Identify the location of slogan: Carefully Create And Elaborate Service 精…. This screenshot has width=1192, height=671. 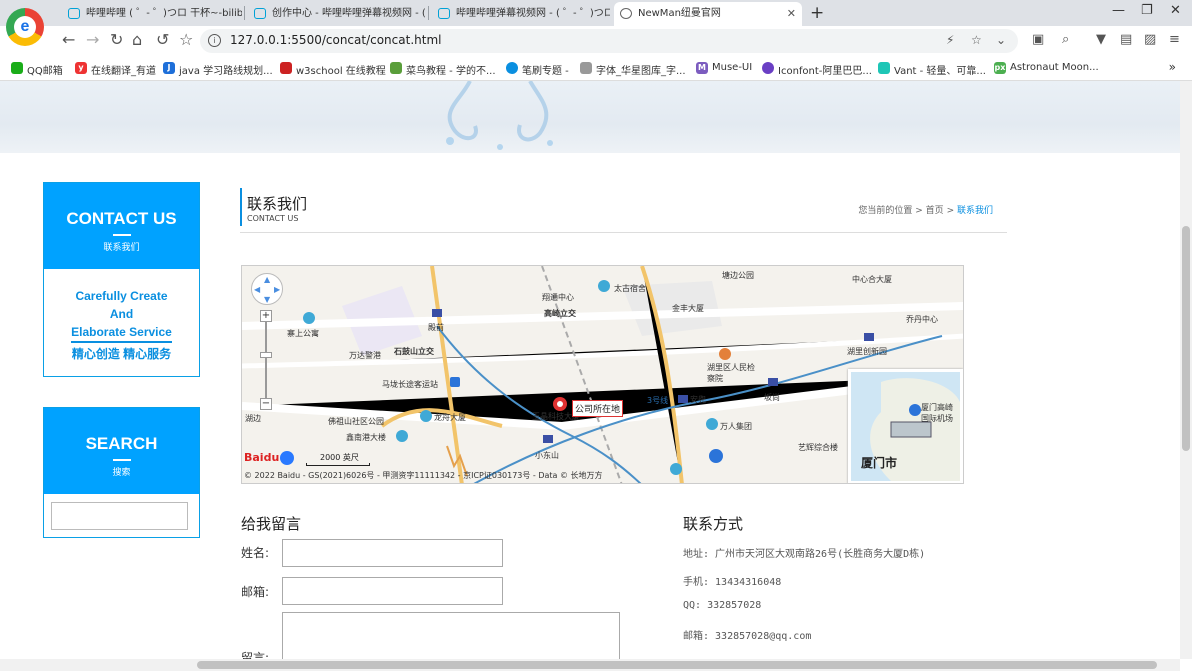
(121, 325).